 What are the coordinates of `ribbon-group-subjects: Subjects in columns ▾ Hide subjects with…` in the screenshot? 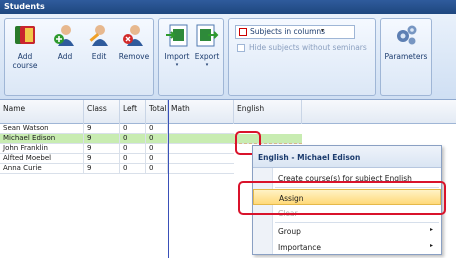 It's located at (302, 57).